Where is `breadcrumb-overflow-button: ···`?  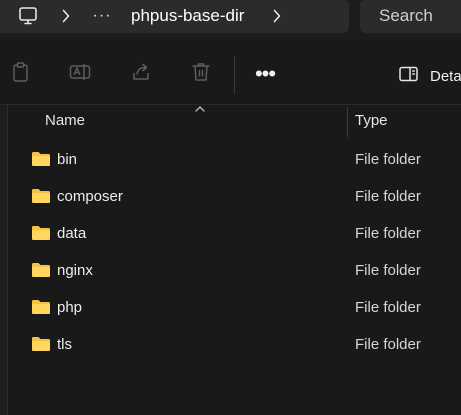 breadcrumb-overflow-button: ··· is located at coordinates (102, 16).